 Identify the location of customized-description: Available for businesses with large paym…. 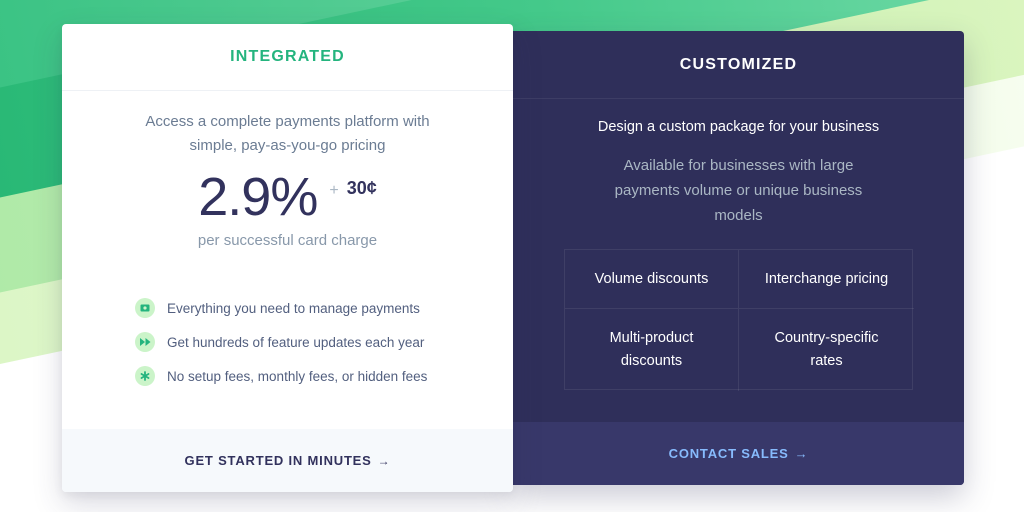
(738, 190).